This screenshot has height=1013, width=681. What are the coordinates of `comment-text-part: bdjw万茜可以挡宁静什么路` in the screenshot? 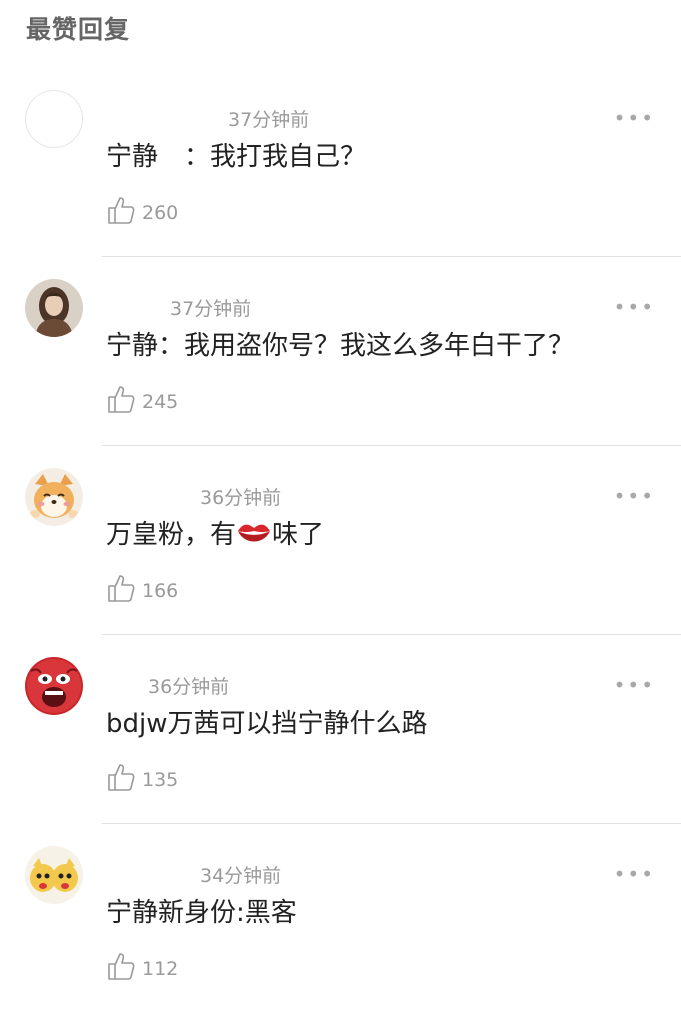 It's located at (267, 724).